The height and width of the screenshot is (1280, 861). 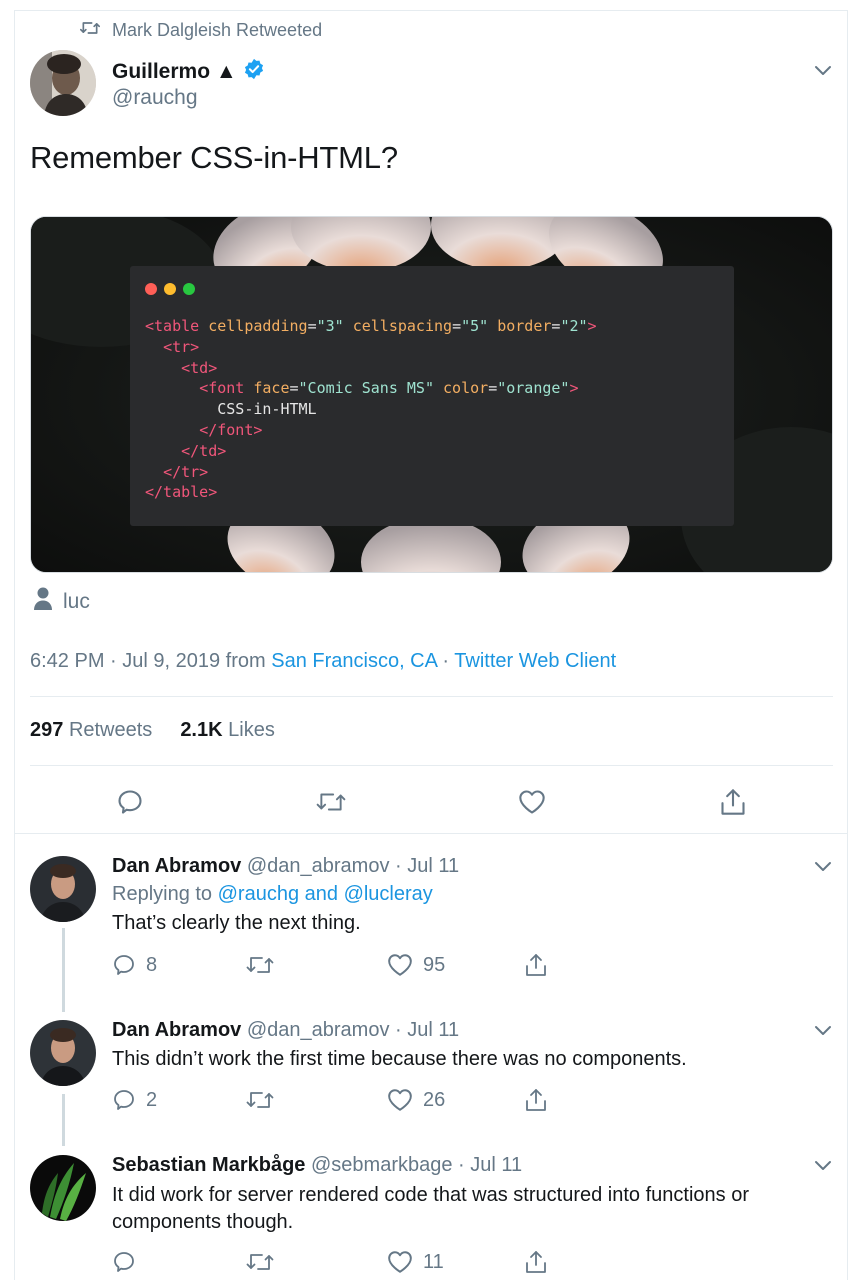 What do you see at coordinates (475, 326) in the screenshot?
I see `code-token: "5"` at bounding box center [475, 326].